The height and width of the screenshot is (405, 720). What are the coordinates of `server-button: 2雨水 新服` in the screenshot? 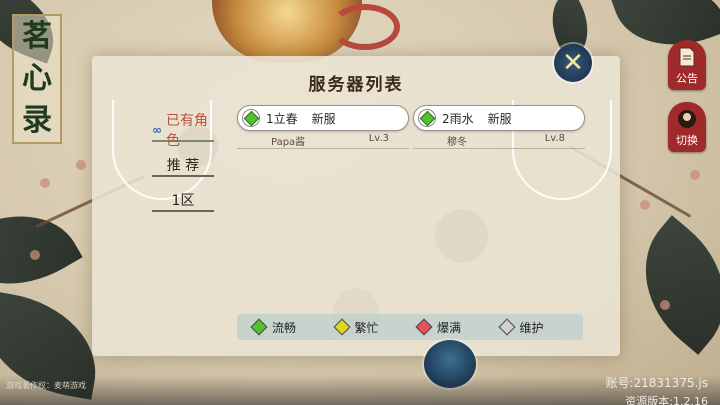 It's located at (499, 118).